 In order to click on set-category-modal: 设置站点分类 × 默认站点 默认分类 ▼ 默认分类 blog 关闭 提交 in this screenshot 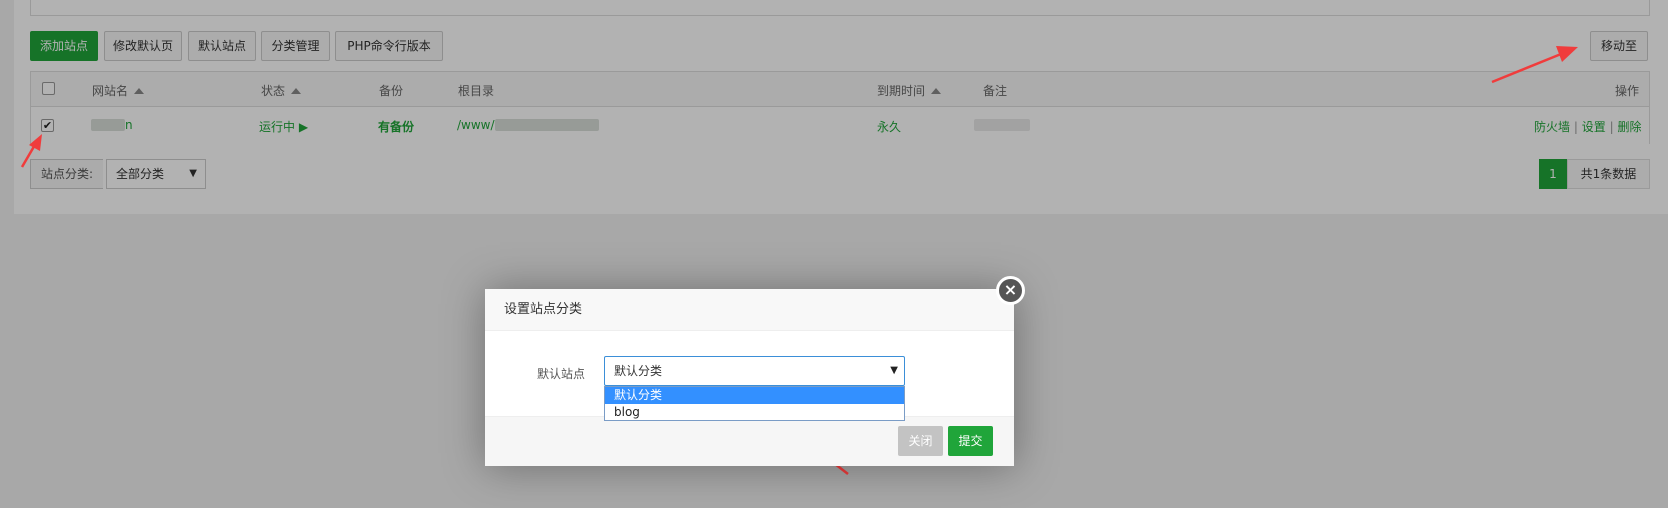, I will do `click(755, 371)`.